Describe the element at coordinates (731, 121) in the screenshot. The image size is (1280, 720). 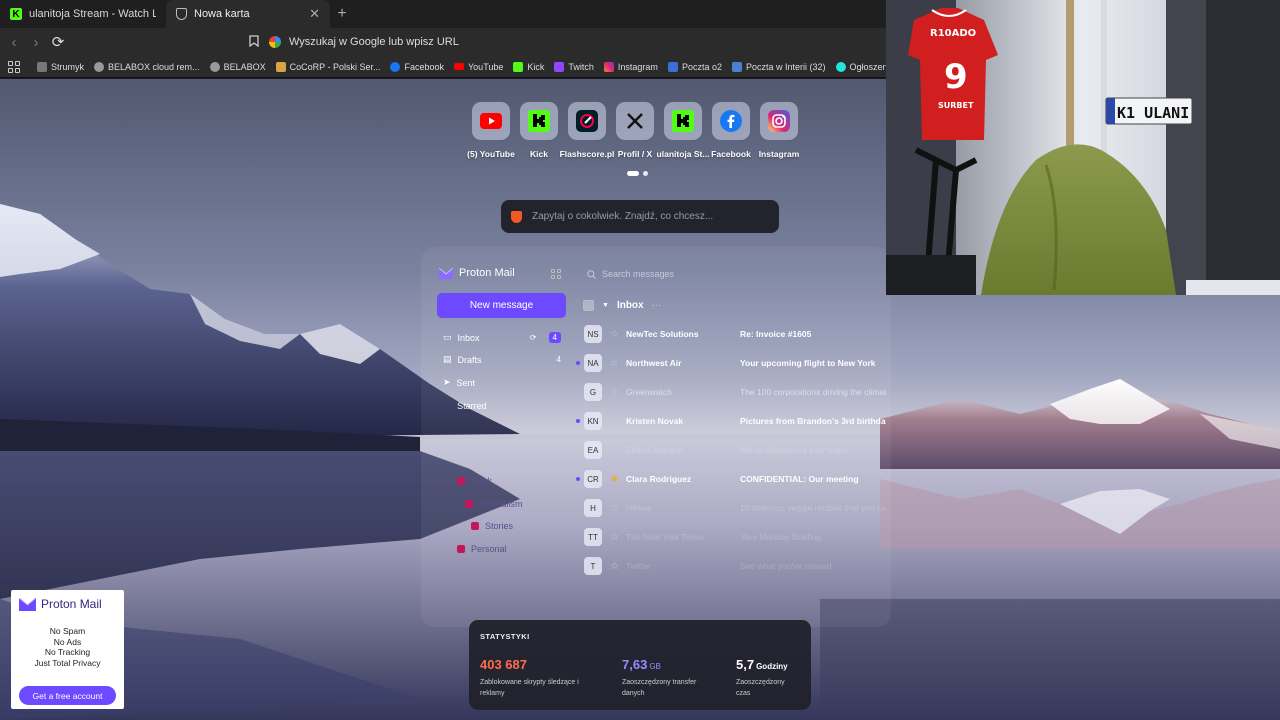
I see `facebook-icon` at that location.